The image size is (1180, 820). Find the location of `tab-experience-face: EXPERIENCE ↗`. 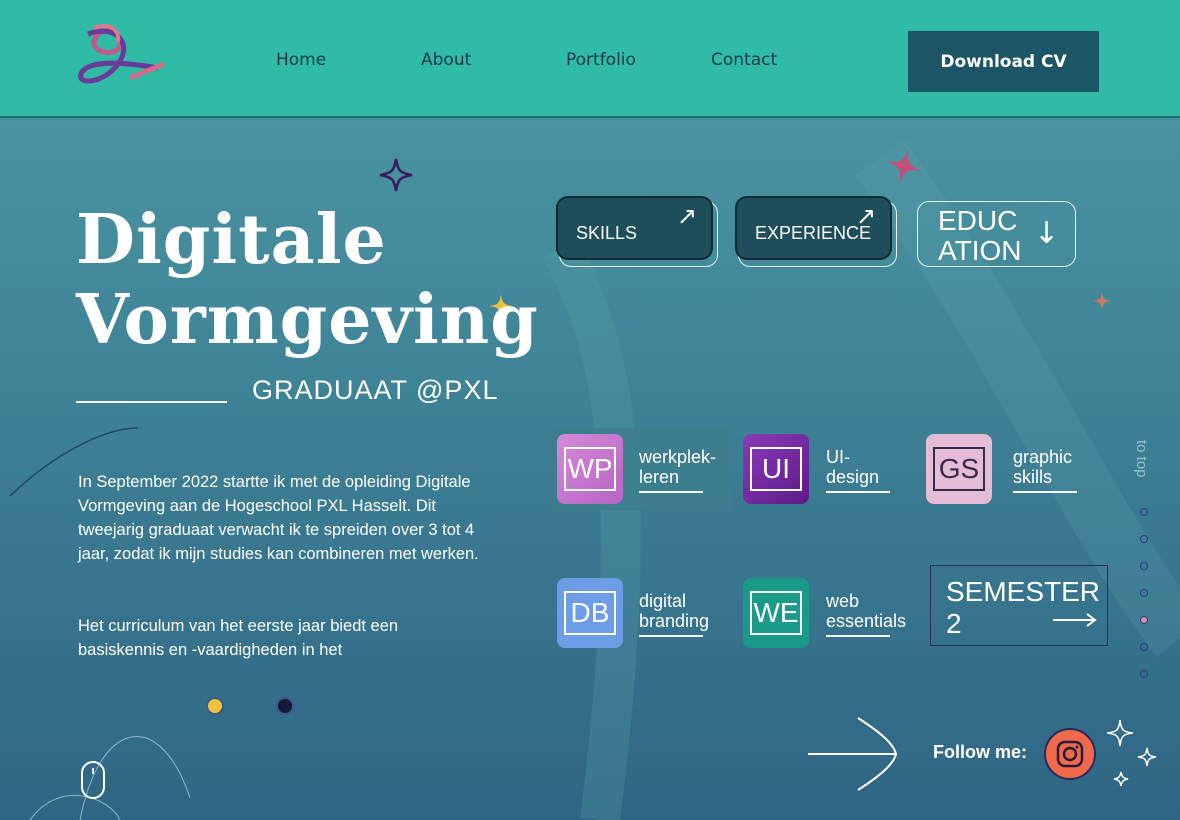

tab-experience-face: EXPERIENCE ↗ is located at coordinates (813, 228).